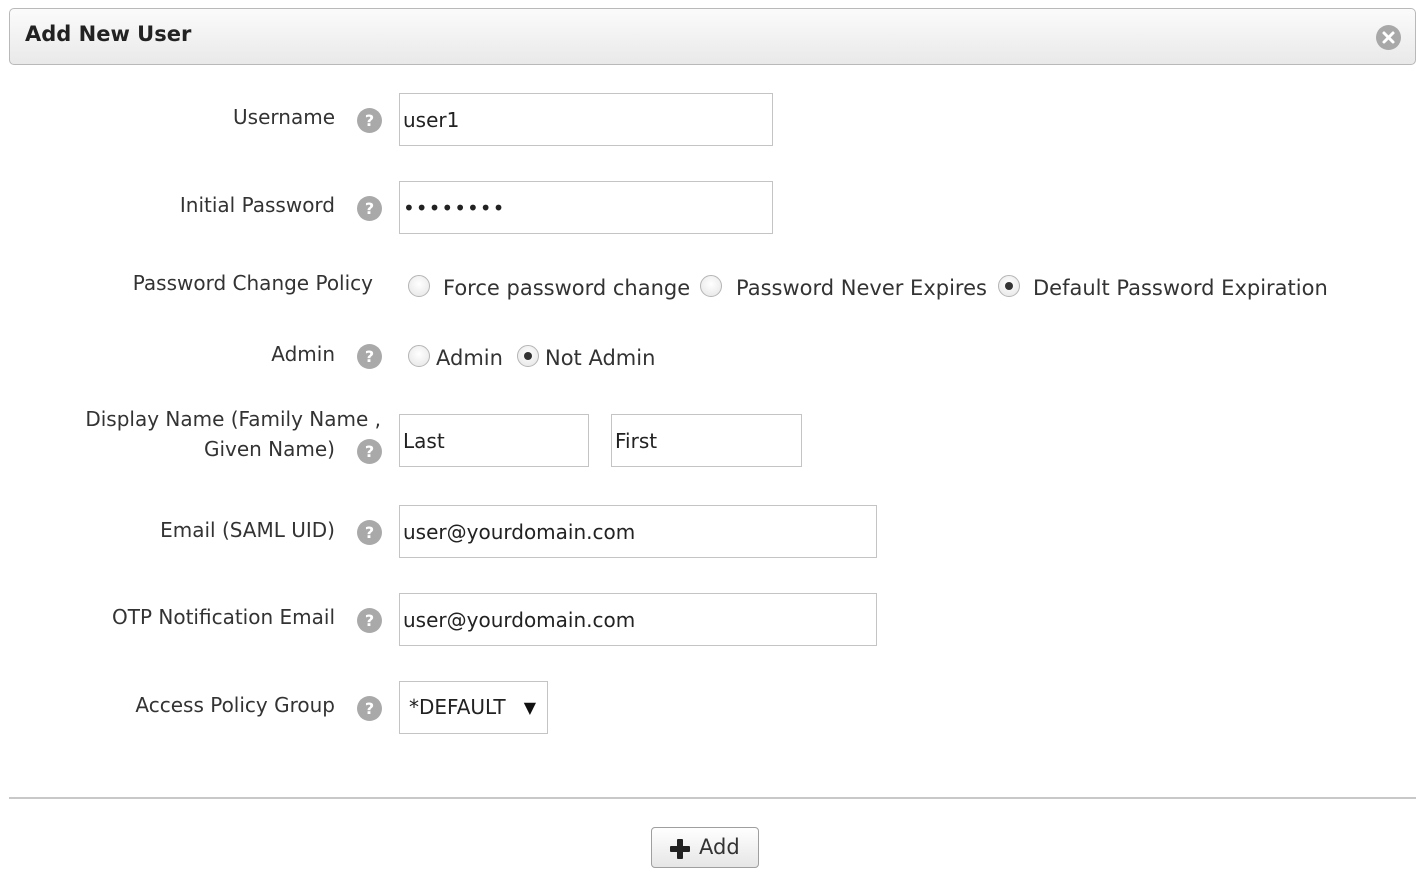  Describe the element at coordinates (1388, 37) in the screenshot. I see `close-icon` at that location.